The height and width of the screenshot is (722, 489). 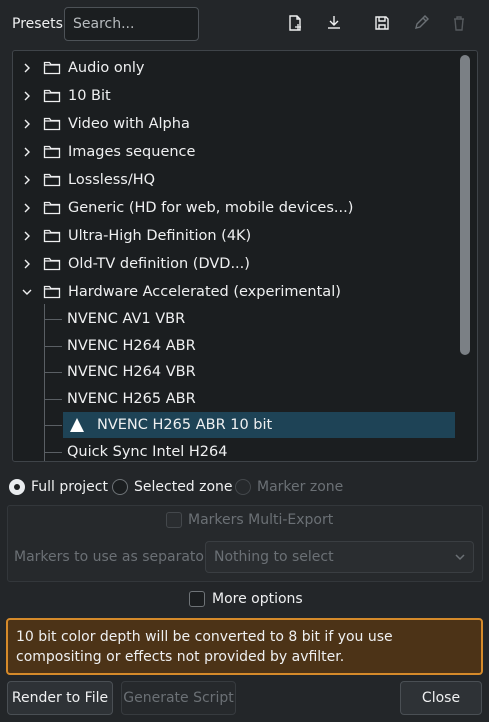 I want to click on tree-category-row: Generic (HD for web, mobile devices...), so click(x=233, y=208).